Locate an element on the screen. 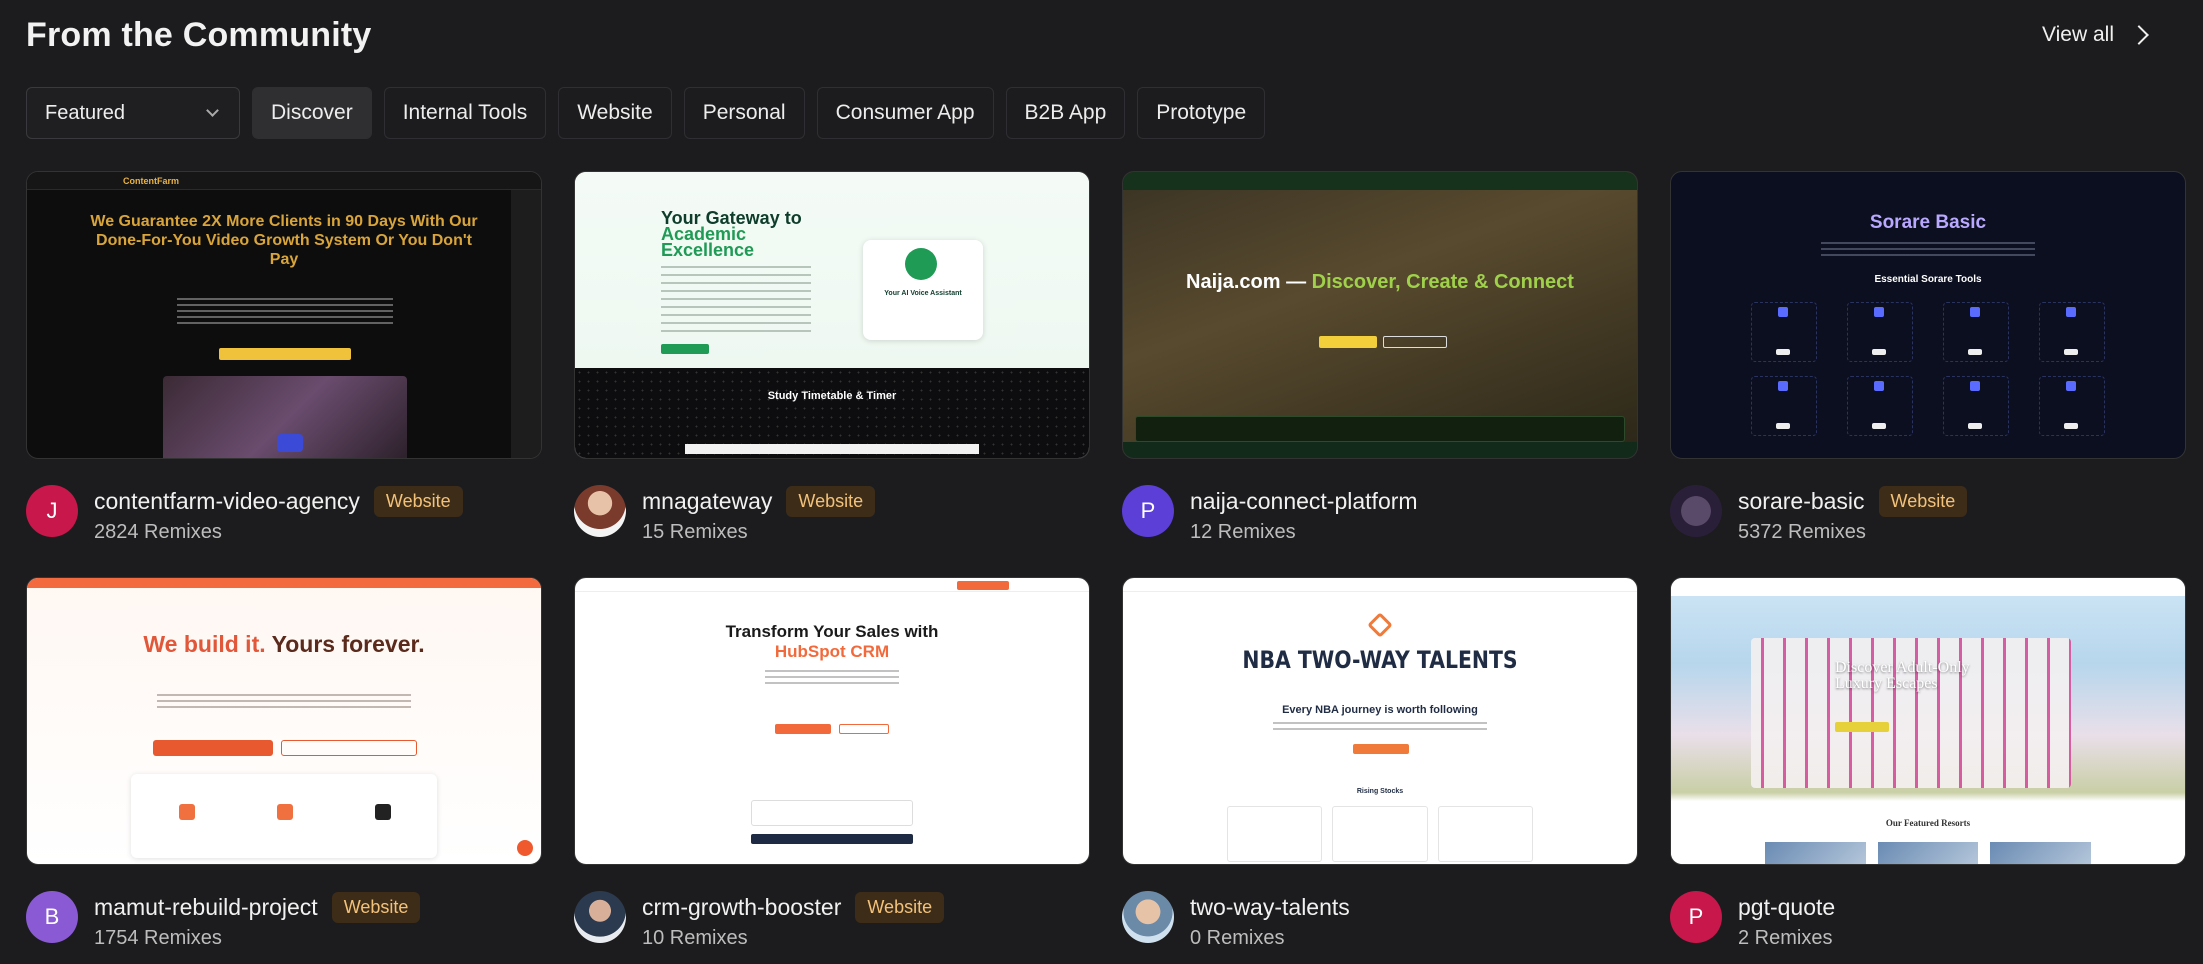 This screenshot has width=2203, height=964. chevron-right-icon is located at coordinates (2139, 35).